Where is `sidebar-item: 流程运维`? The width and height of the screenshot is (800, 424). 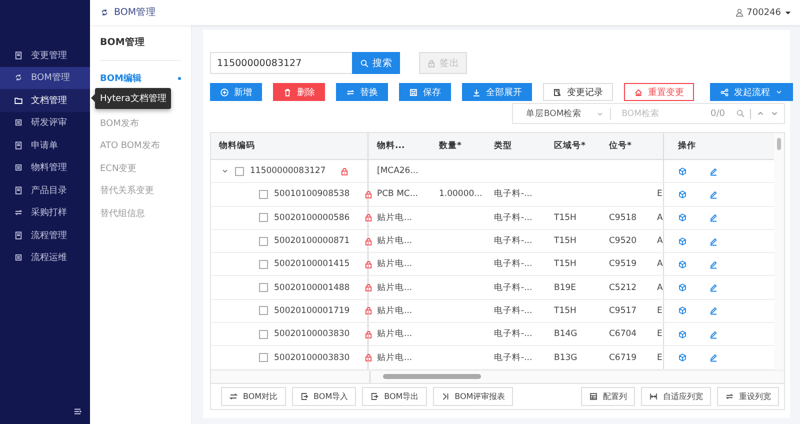
sidebar-item: 流程运维 is located at coordinates (45, 257).